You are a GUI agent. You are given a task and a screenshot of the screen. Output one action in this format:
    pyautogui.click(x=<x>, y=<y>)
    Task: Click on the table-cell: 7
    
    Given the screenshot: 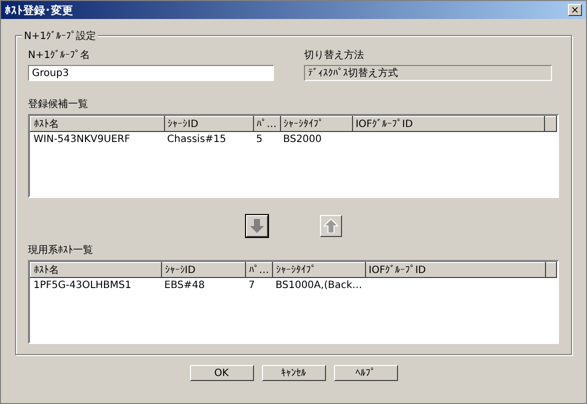 What is the action you would take?
    pyautogui.click(x=258, y=285)
    